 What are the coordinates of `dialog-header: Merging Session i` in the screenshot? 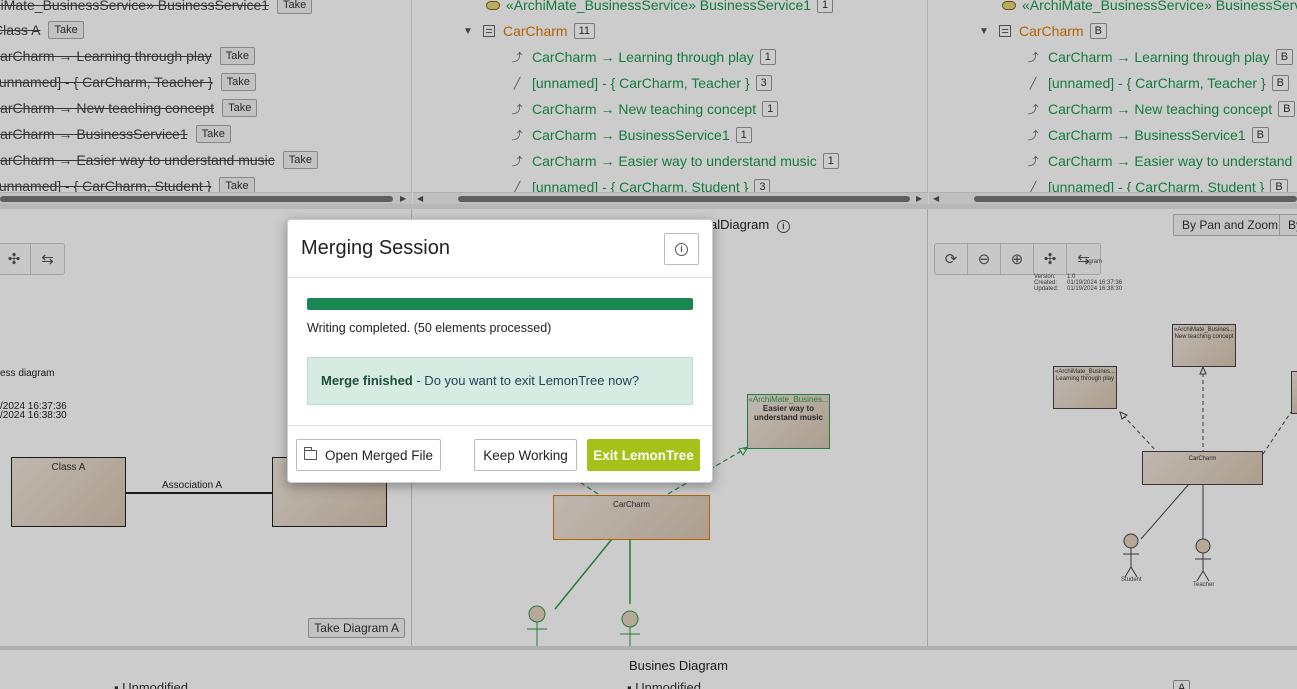 It's located at (500, 249).